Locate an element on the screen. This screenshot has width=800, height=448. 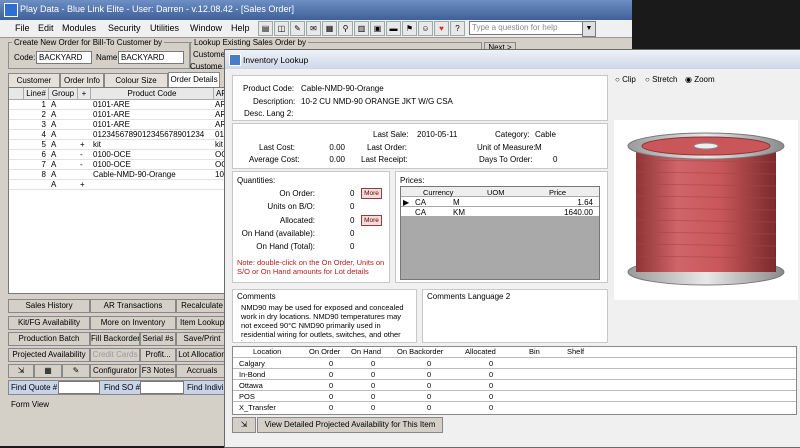
table-row: 1 A 0101-ARE AR is located at coordinates (119, 105).